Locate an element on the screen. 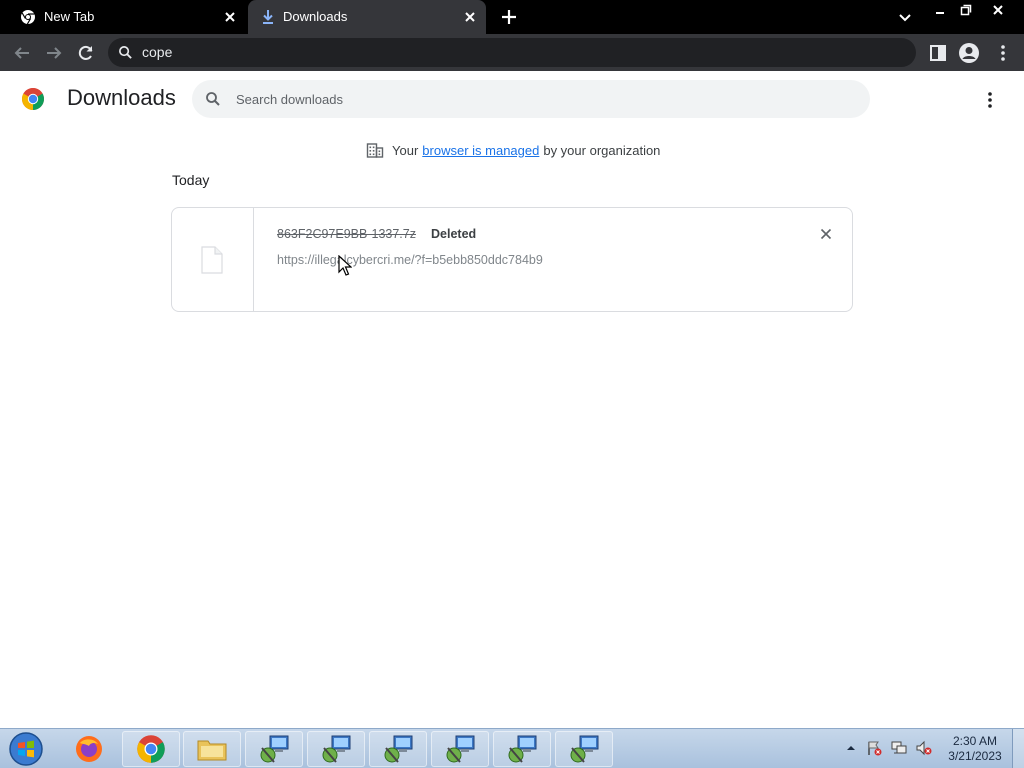  windows-taskbar: 2:30 AM 3/21/2023 is located at coordinates (512, 748).